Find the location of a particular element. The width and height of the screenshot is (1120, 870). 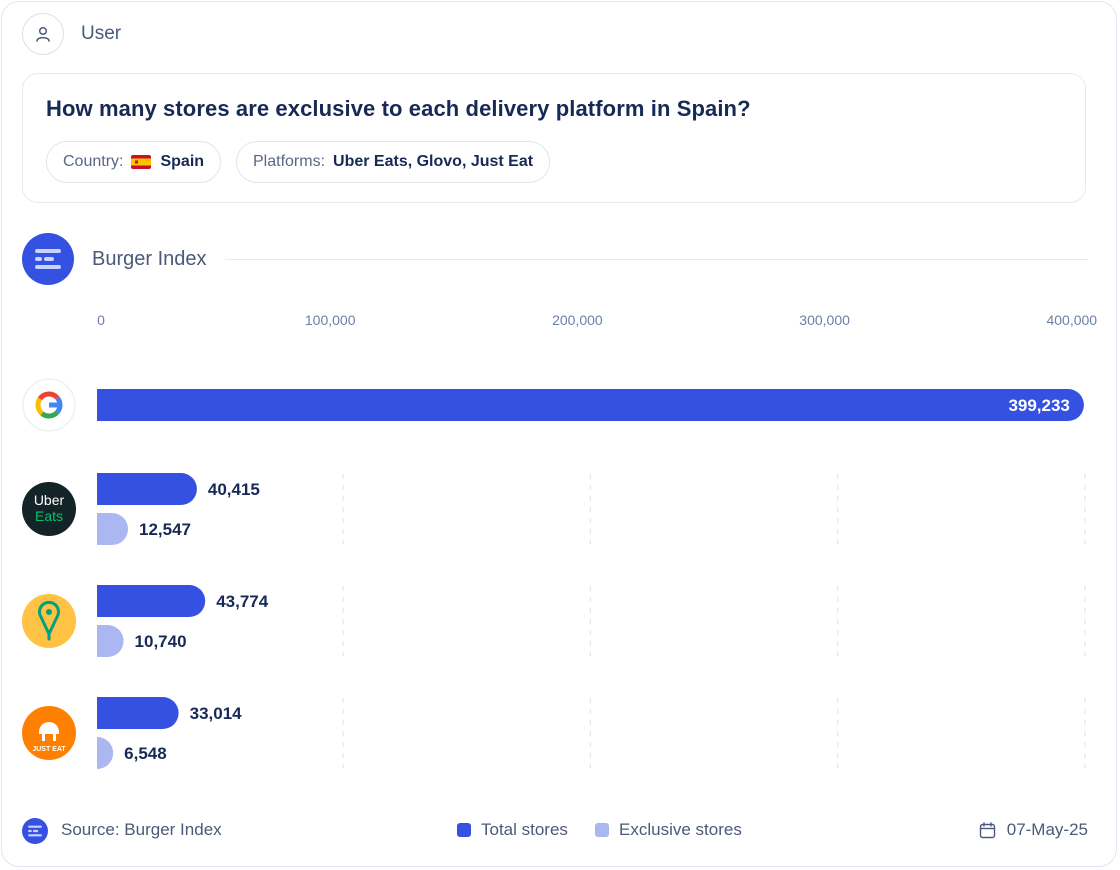

brand-row: Burger Index is located at coordinates (555, 259).